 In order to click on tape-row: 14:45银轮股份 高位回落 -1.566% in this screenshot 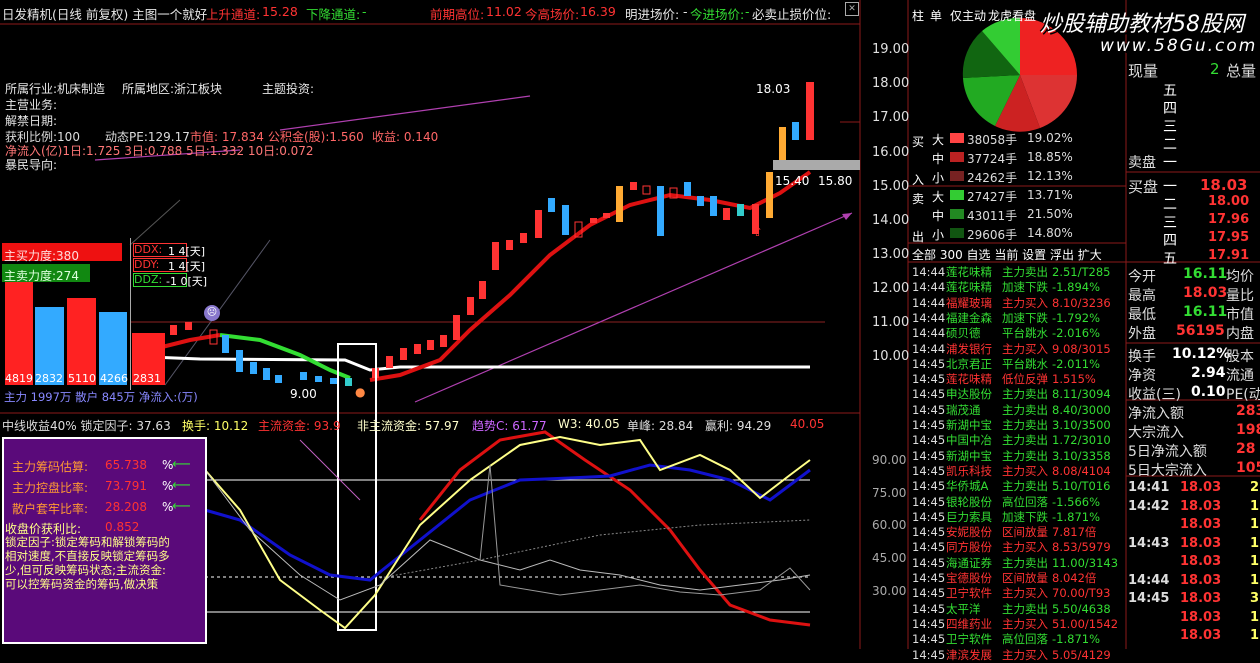, I will do `click(1012, 502)`.